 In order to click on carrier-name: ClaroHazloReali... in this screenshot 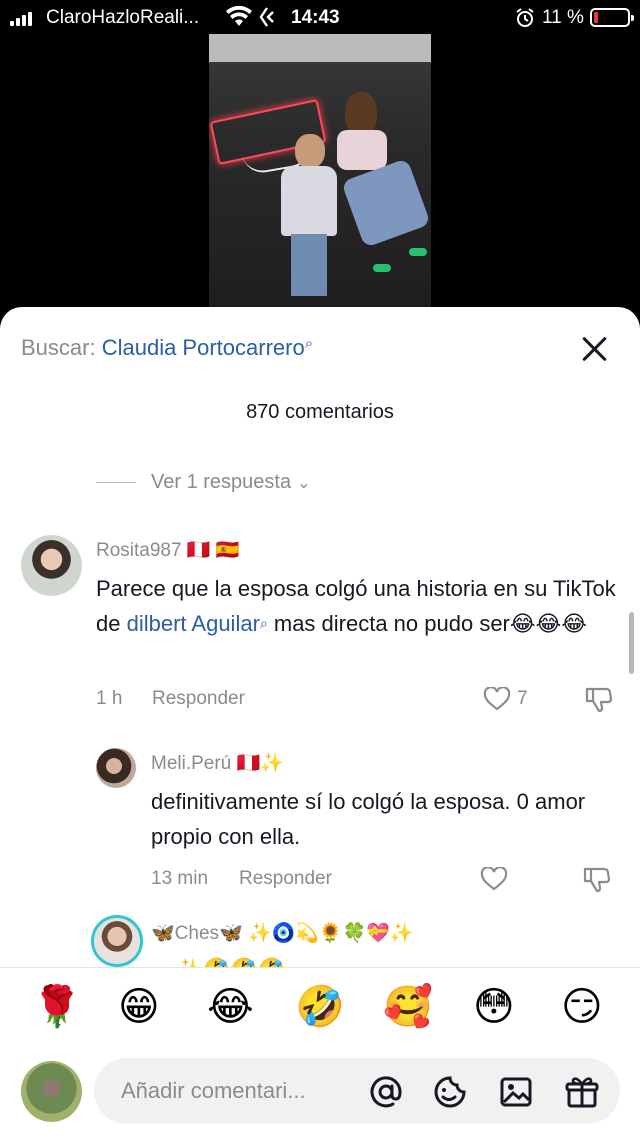, I will do `click(123, 17)`.